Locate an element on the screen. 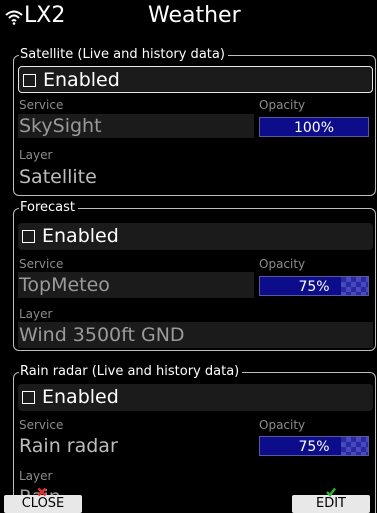 This screenshot has width=377, height=513. forecast-service-label: Service is located at coordinates (41, 264).